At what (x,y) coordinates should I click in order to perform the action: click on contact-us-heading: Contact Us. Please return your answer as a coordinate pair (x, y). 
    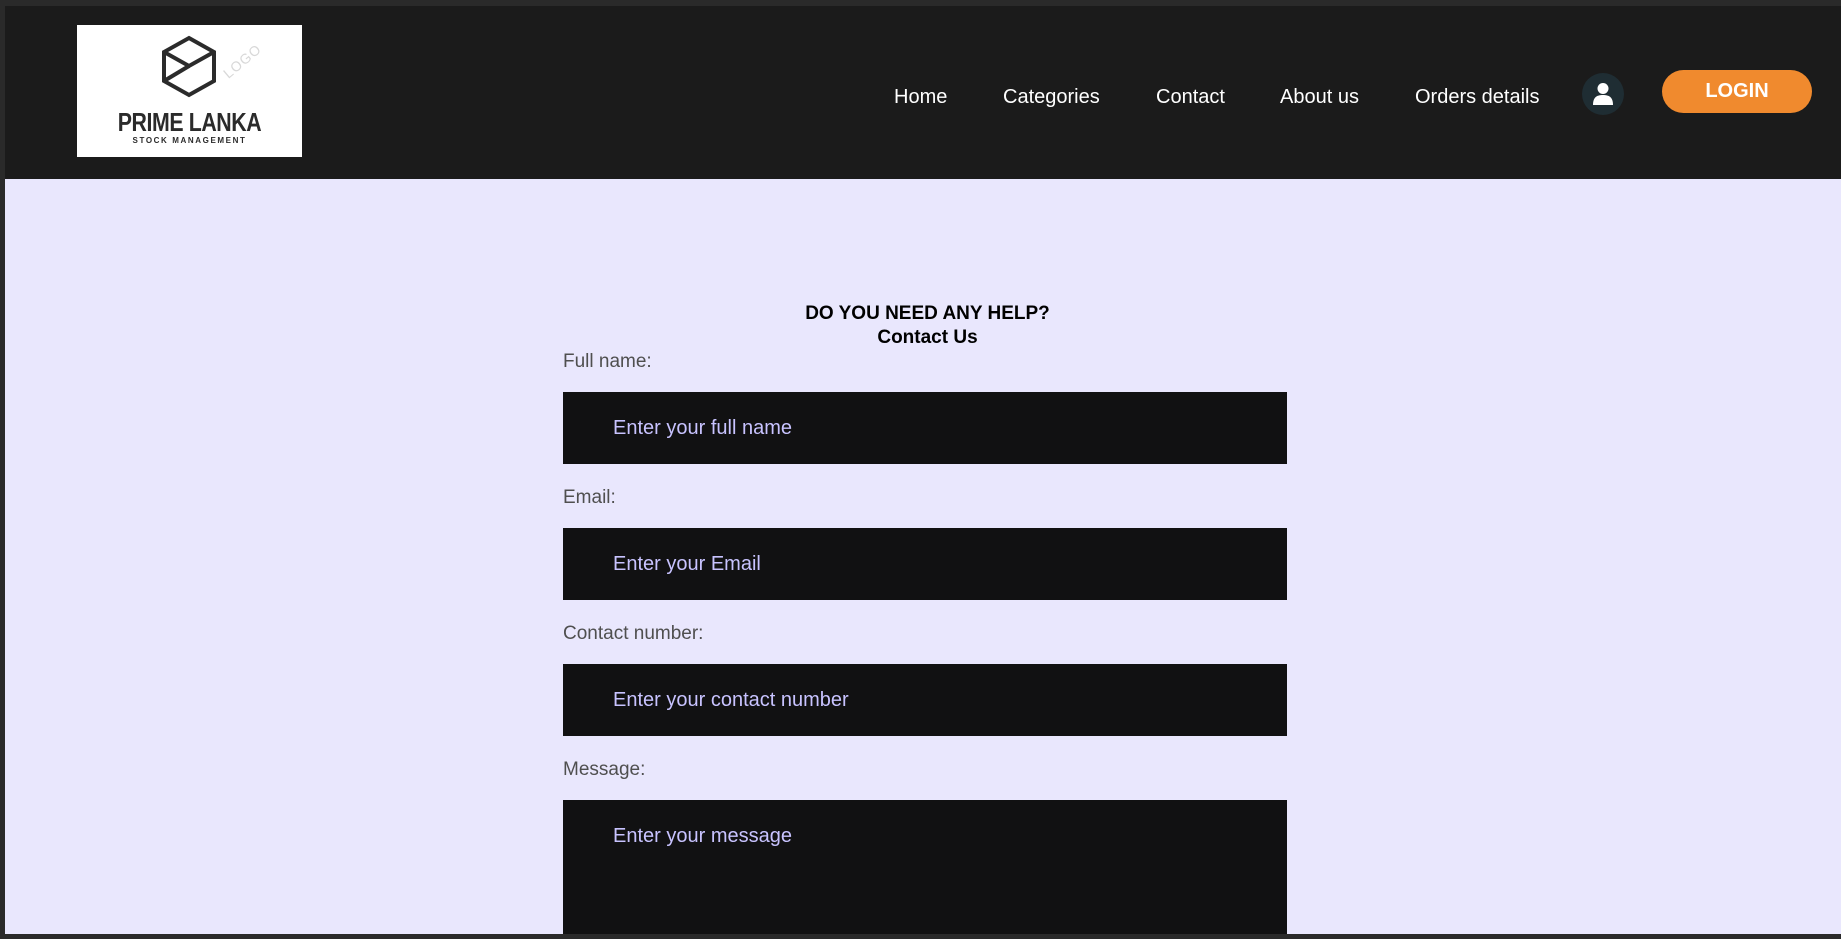
    Looking at the image, I should click on (927, 337).